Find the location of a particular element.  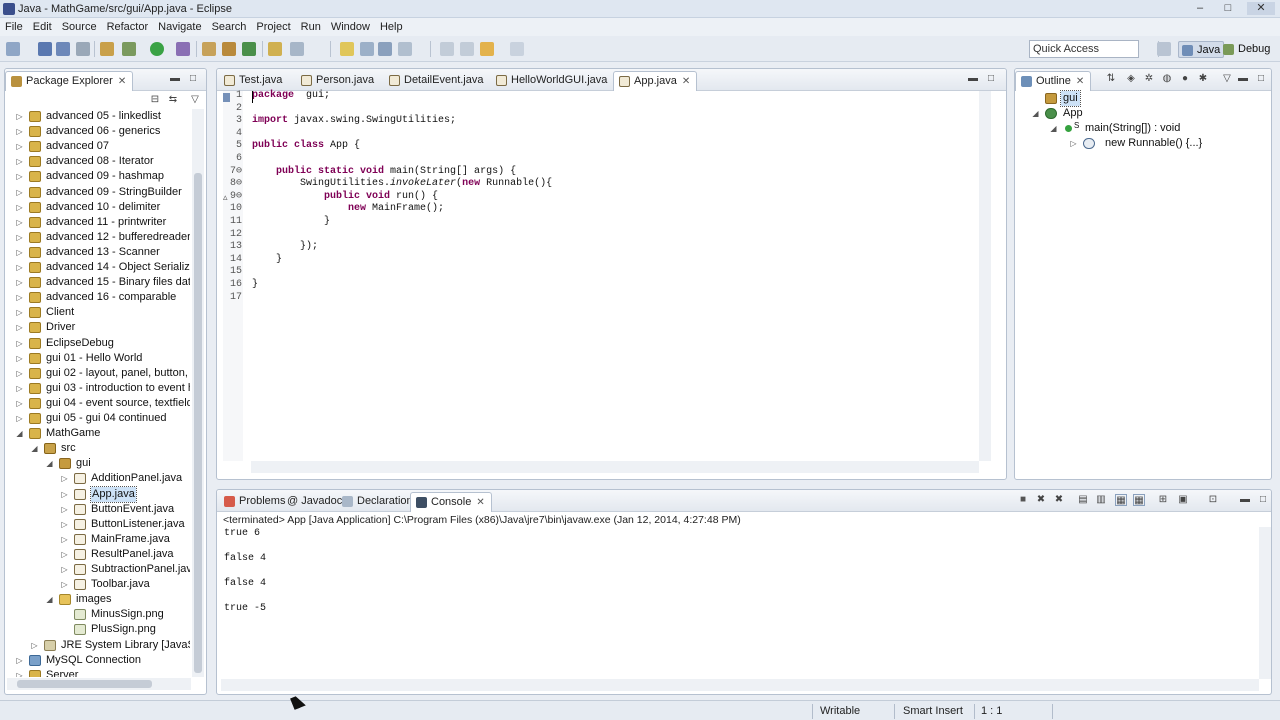

menu-source: Source is located at coordinates (79, 27).